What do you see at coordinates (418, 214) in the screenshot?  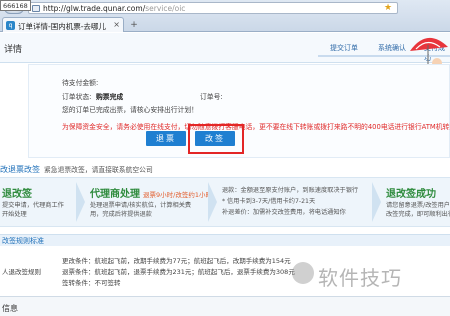 I see `process-step-success-desc-2: 改签完成，即可顺利出行` at bounding box center [418, 214].